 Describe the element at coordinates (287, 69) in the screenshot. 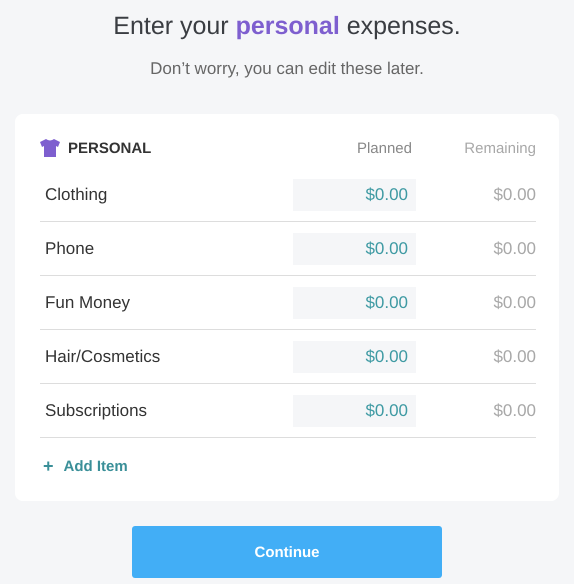

I see `page-subheading: Don’t worry, you can edit these later.` at that location.